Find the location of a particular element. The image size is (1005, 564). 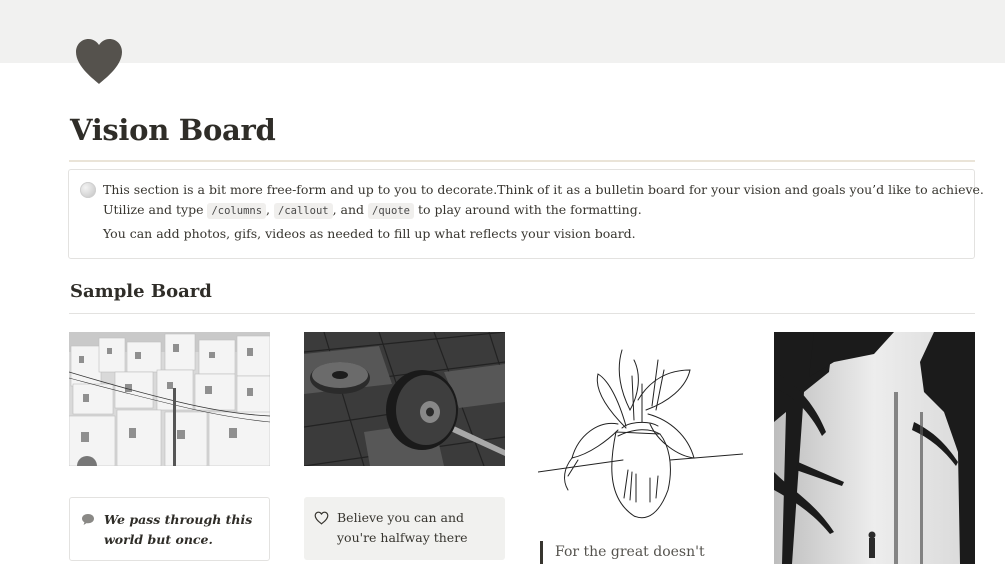

quote-callout: We pass through this world but once. is located at coordinates (169, 529).